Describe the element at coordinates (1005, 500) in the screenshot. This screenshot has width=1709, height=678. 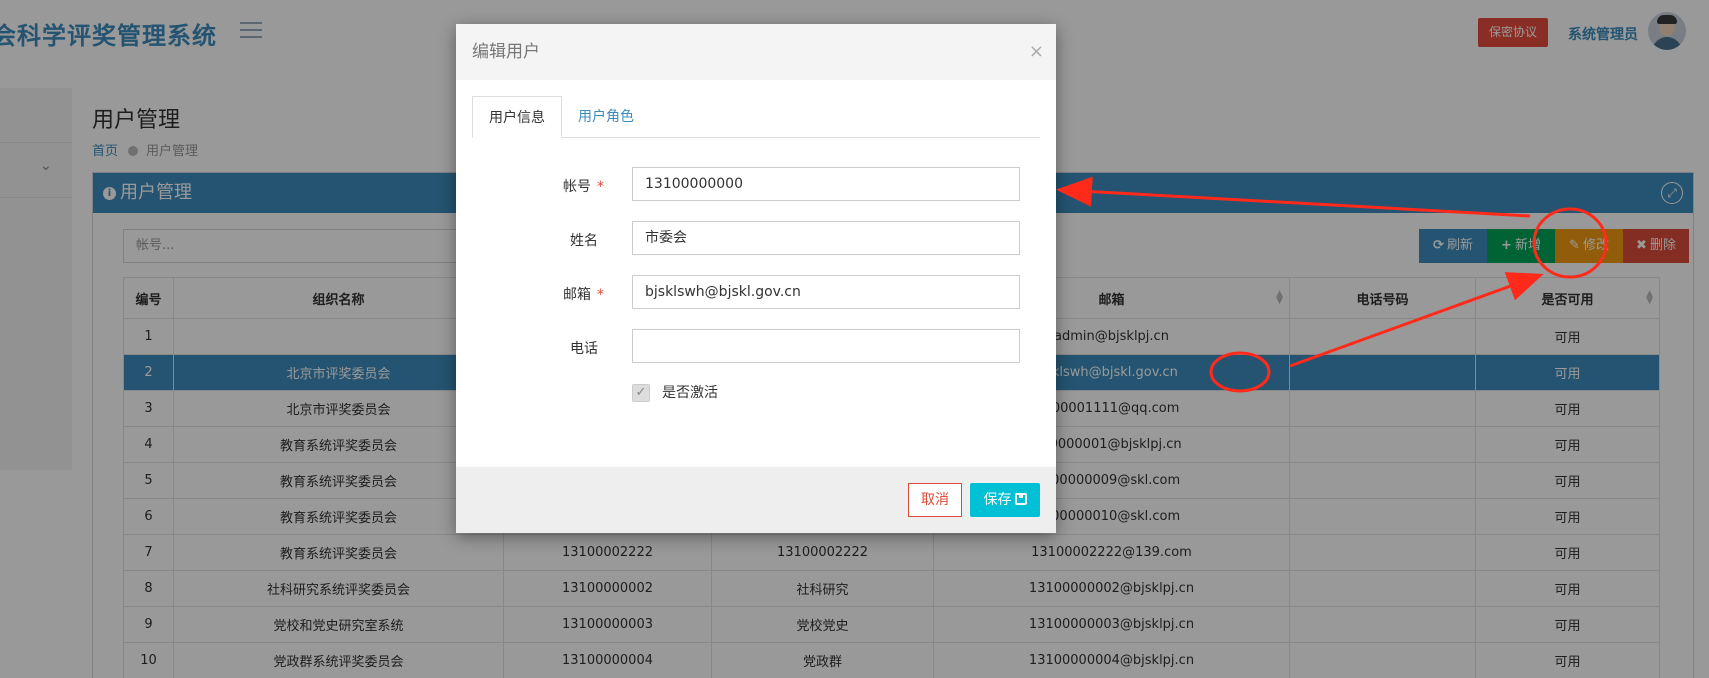
I see `save-button: 保存` at that location.